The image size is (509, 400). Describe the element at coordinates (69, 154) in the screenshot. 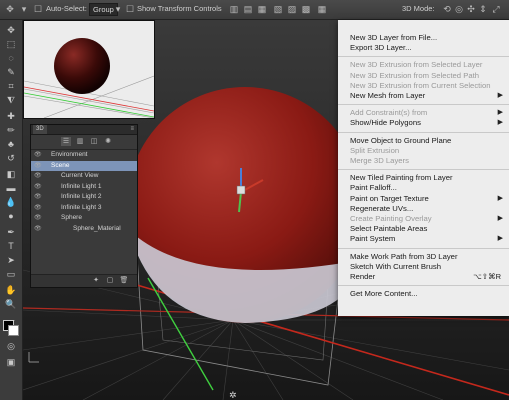

I see `scene-tree-item-label: Environment` at that location.